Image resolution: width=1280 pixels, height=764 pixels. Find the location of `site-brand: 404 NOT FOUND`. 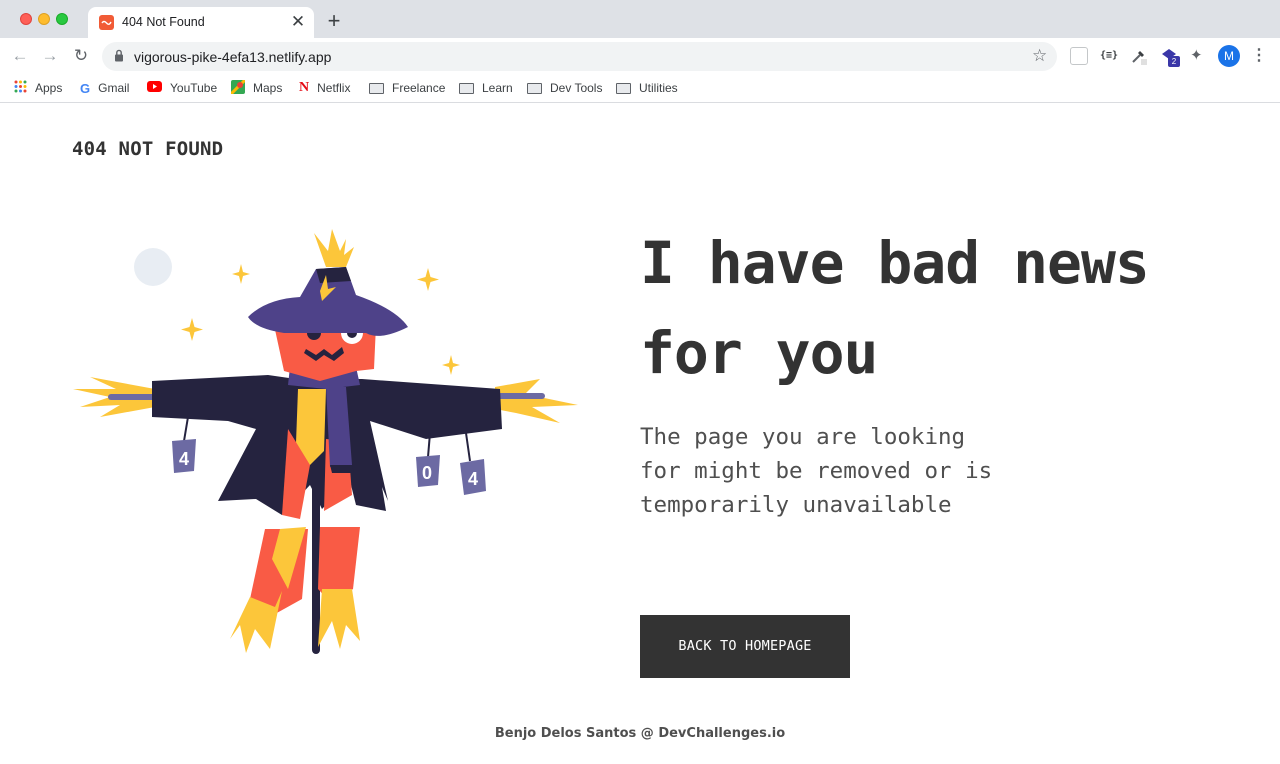

site-brand: 404 NOT FOUND is located at coordinates (147, 149).